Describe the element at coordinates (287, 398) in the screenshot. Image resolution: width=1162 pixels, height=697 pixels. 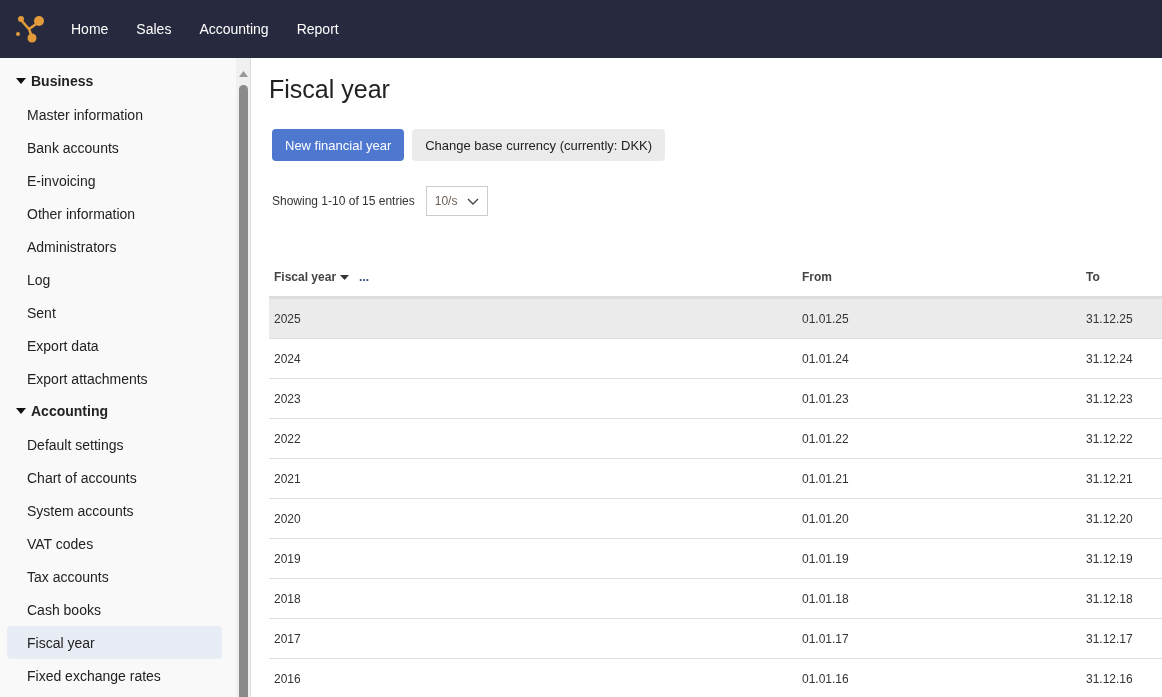
I see `table-cell: 2023` at that location.